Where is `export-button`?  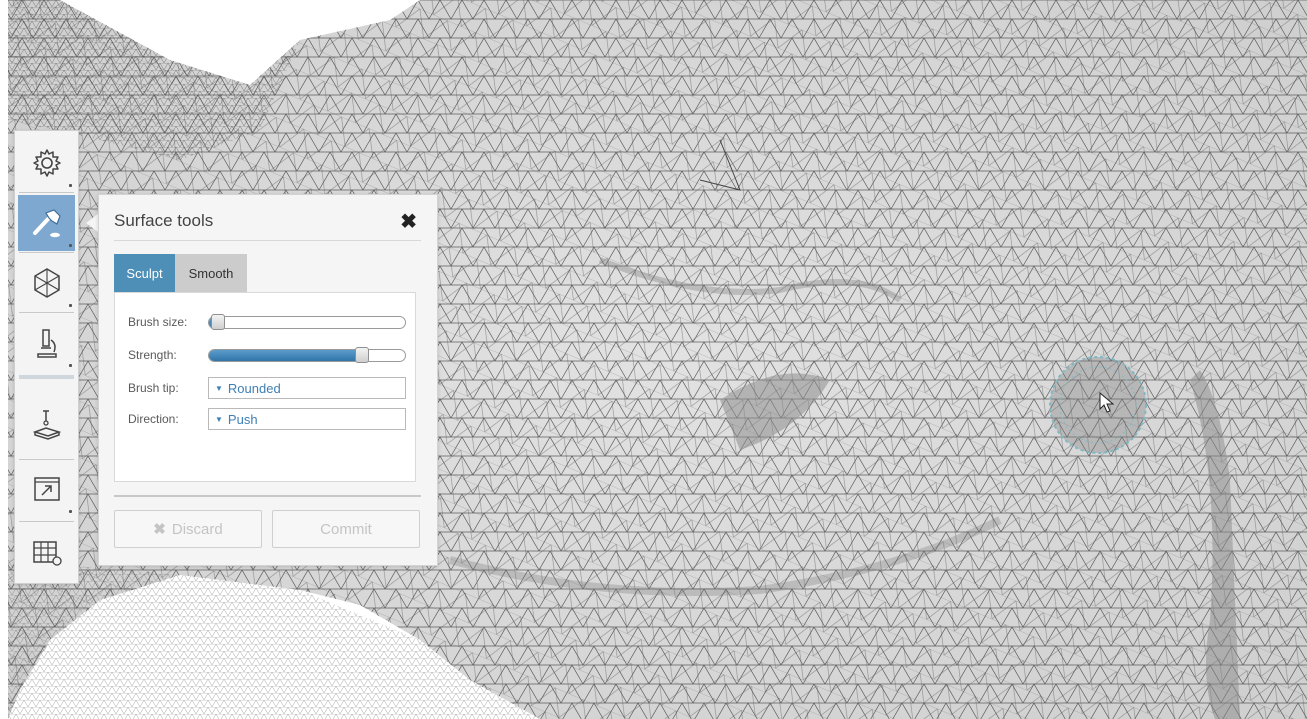 export-button is located at coordinates (46, 489).